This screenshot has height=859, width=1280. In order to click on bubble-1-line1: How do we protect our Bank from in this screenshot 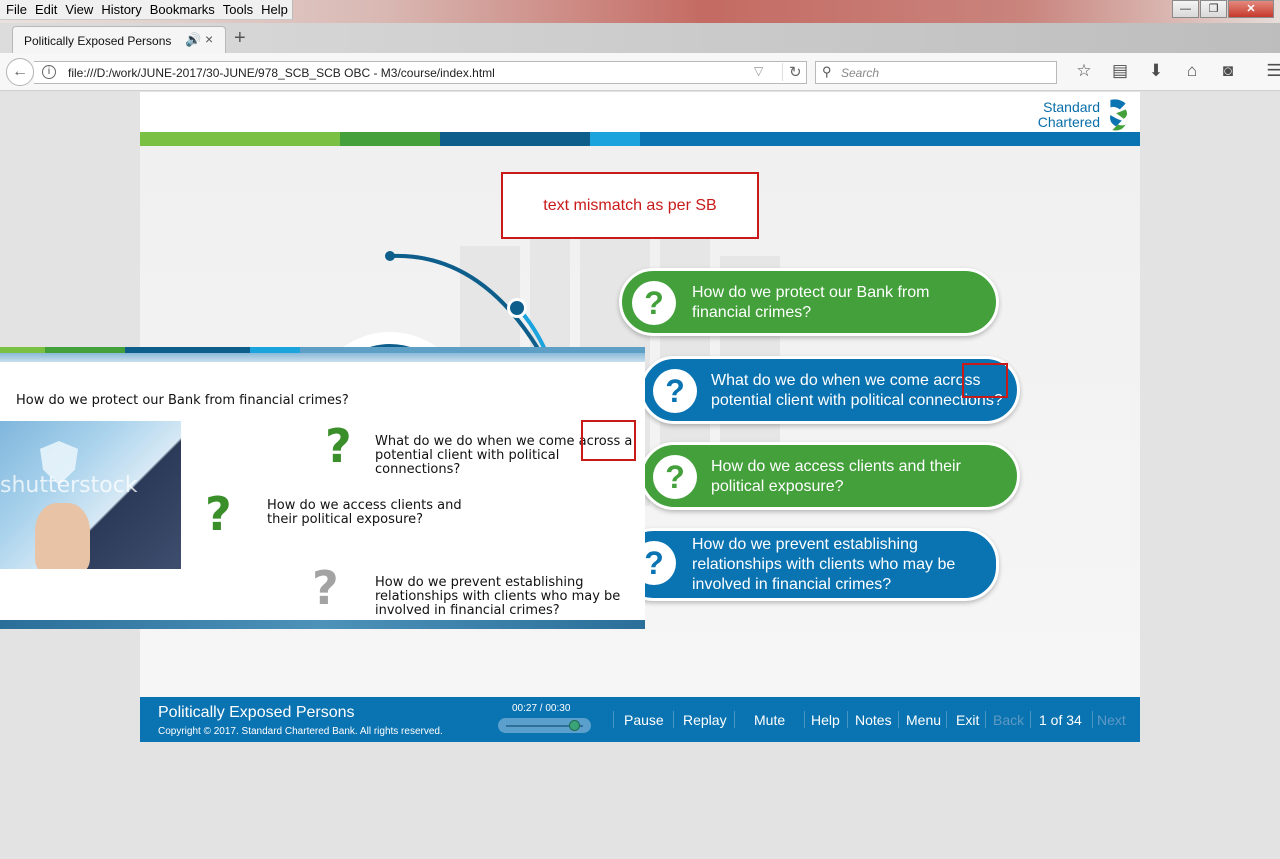, I will do `click(811, 292)`.